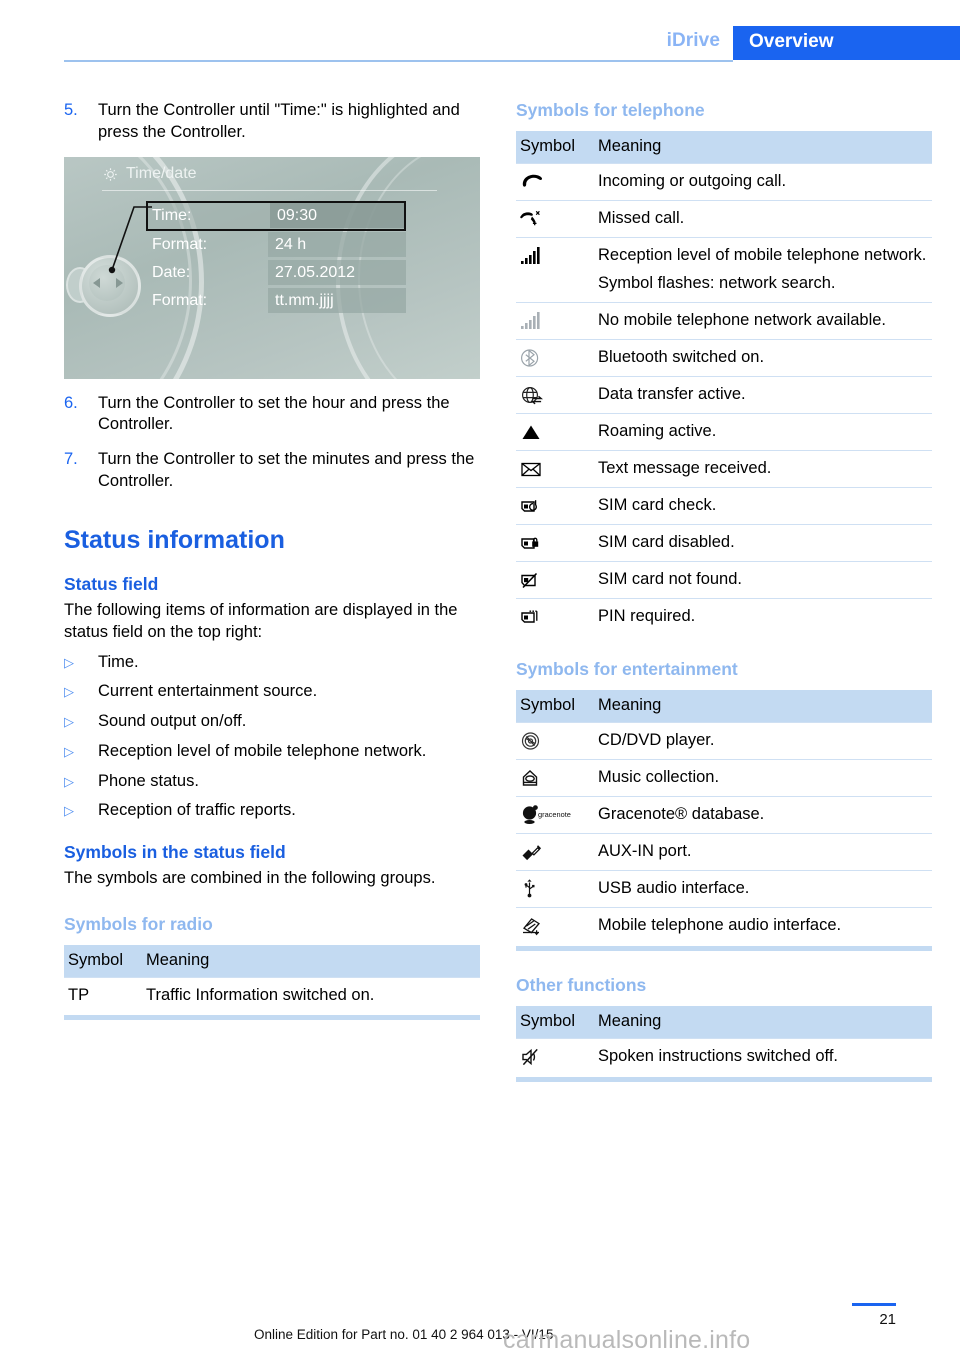 The height and width of the screenshot is (1362, 960). Describe the element at coordinates (581, 984) in the screenshot. I see `section-title-other-functions: Other functions` at that location.